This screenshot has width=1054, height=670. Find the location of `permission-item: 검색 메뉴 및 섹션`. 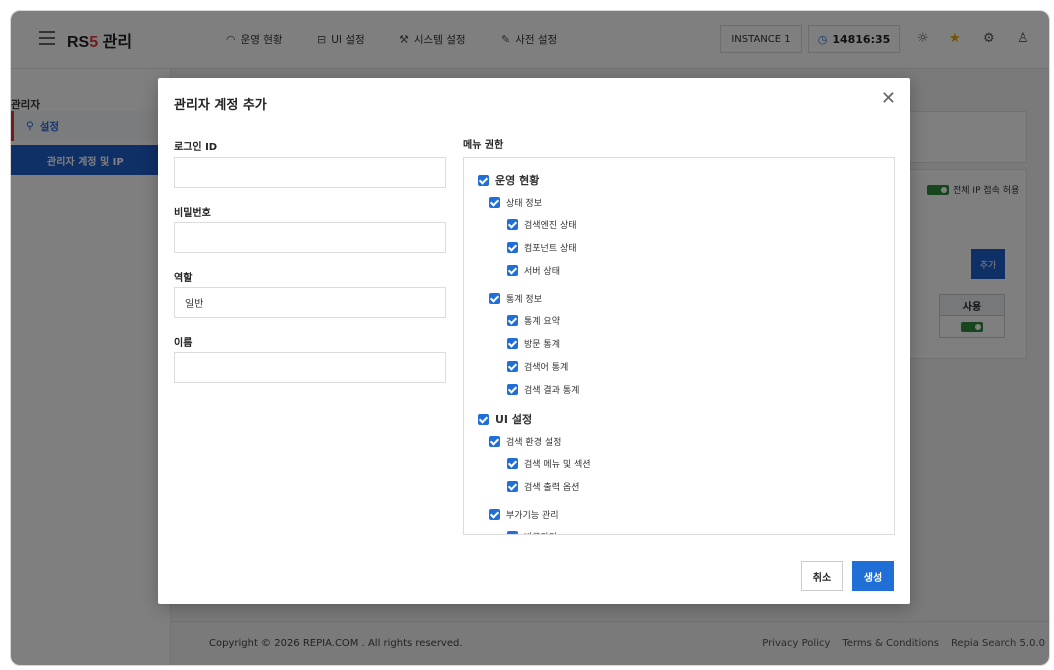

permission-item: 검색 메뉴 및 섹션 is located at coordinates (549, 463).